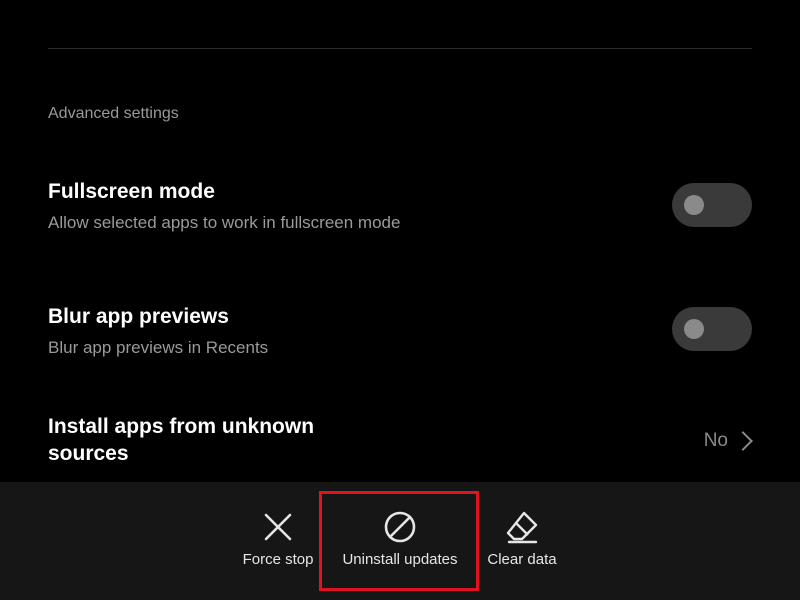 This screenshot has width=800, height=600. What do you see at coordinates (131, 191) in the screenshot?
I see `setting-title: Fullscreen mode` at bounding box center [131, 191].